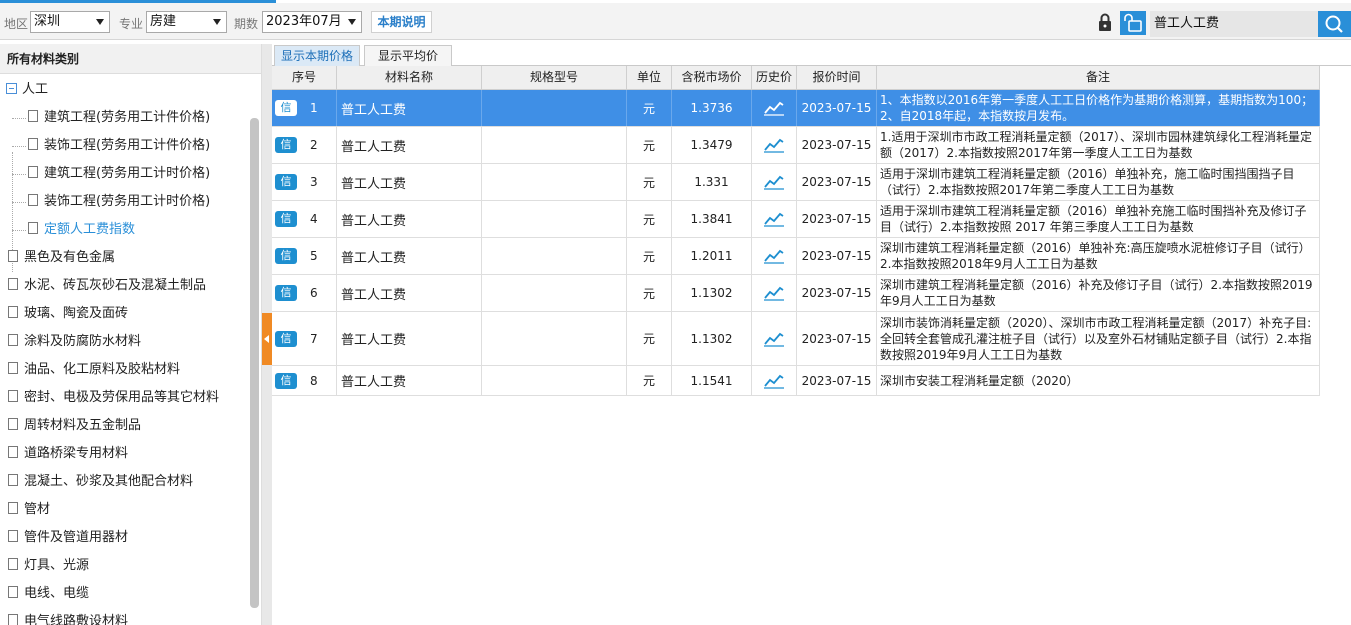  What do you see at coordinates (29, 510) in the screenshot?
I see `tree-item-category: 管材` at bounding box center [29, 510].